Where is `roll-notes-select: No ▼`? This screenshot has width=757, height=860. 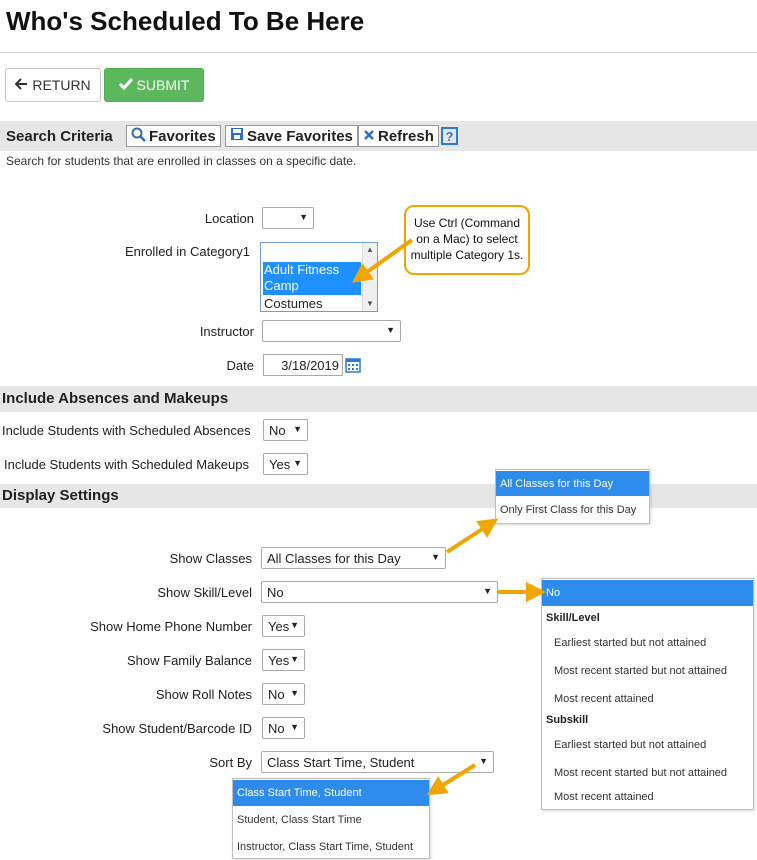
roll-notes-select: No ▼ is located at coordinates (283, 694).